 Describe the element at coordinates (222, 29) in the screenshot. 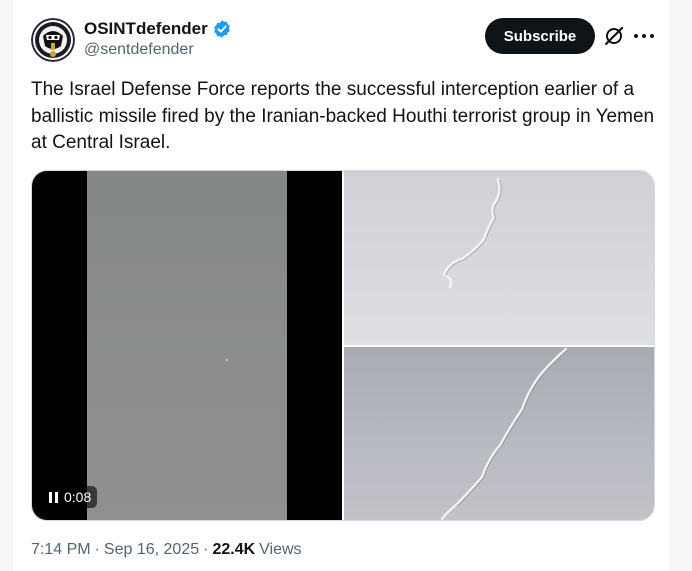

I see `verified-badge-icon` at that location.